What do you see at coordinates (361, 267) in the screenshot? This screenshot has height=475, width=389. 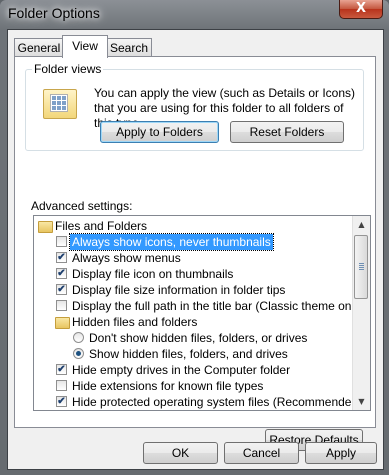 I see `scroll-thumb` at bounding box center [361, 267].